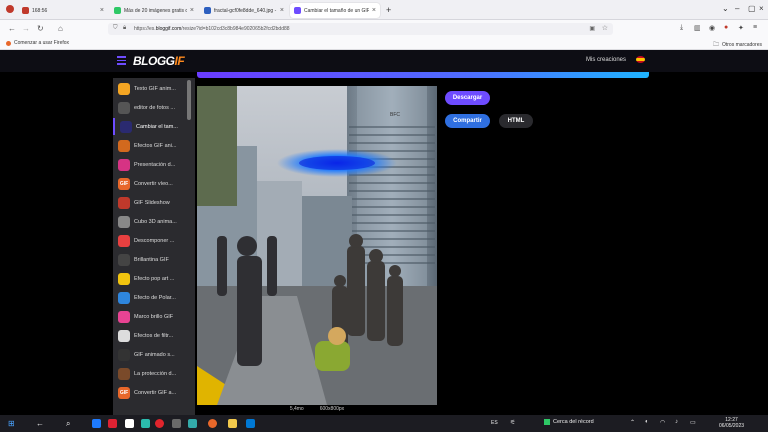 The height and width of the screenshot is (432, 768). What do you see at coordinates (149, 259) in the screenshot?
I see `sidebar-tool-item: Brillantina GIF` at bounding box center [149, 259].